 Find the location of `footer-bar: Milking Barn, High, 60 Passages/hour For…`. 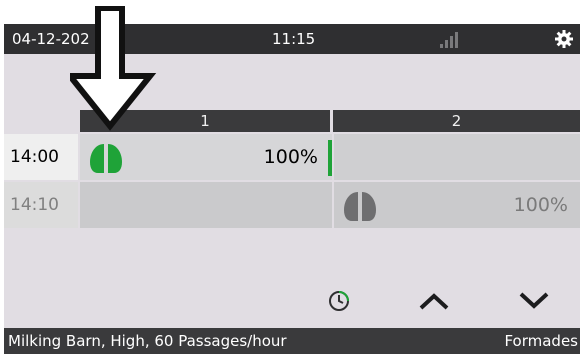

footer-bar: Milking Barn, High, 60 Passages/hour For… is located at coordinates (292, 341).